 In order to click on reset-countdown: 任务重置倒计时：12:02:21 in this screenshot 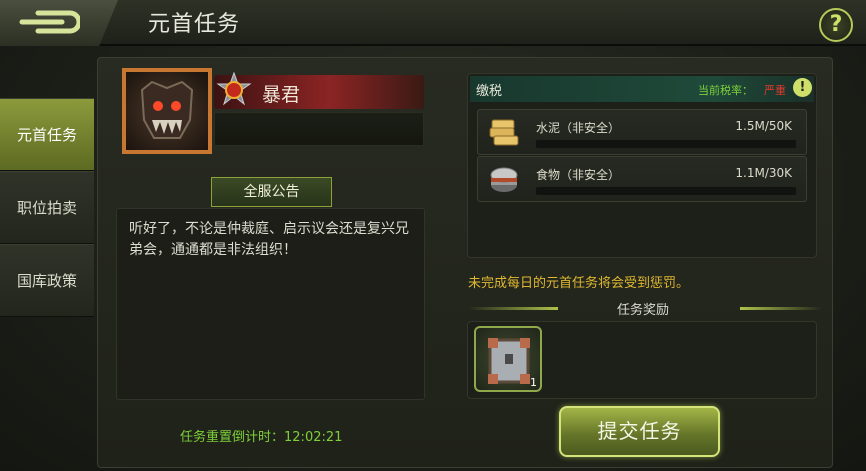, I will do `click(261, 435)`.